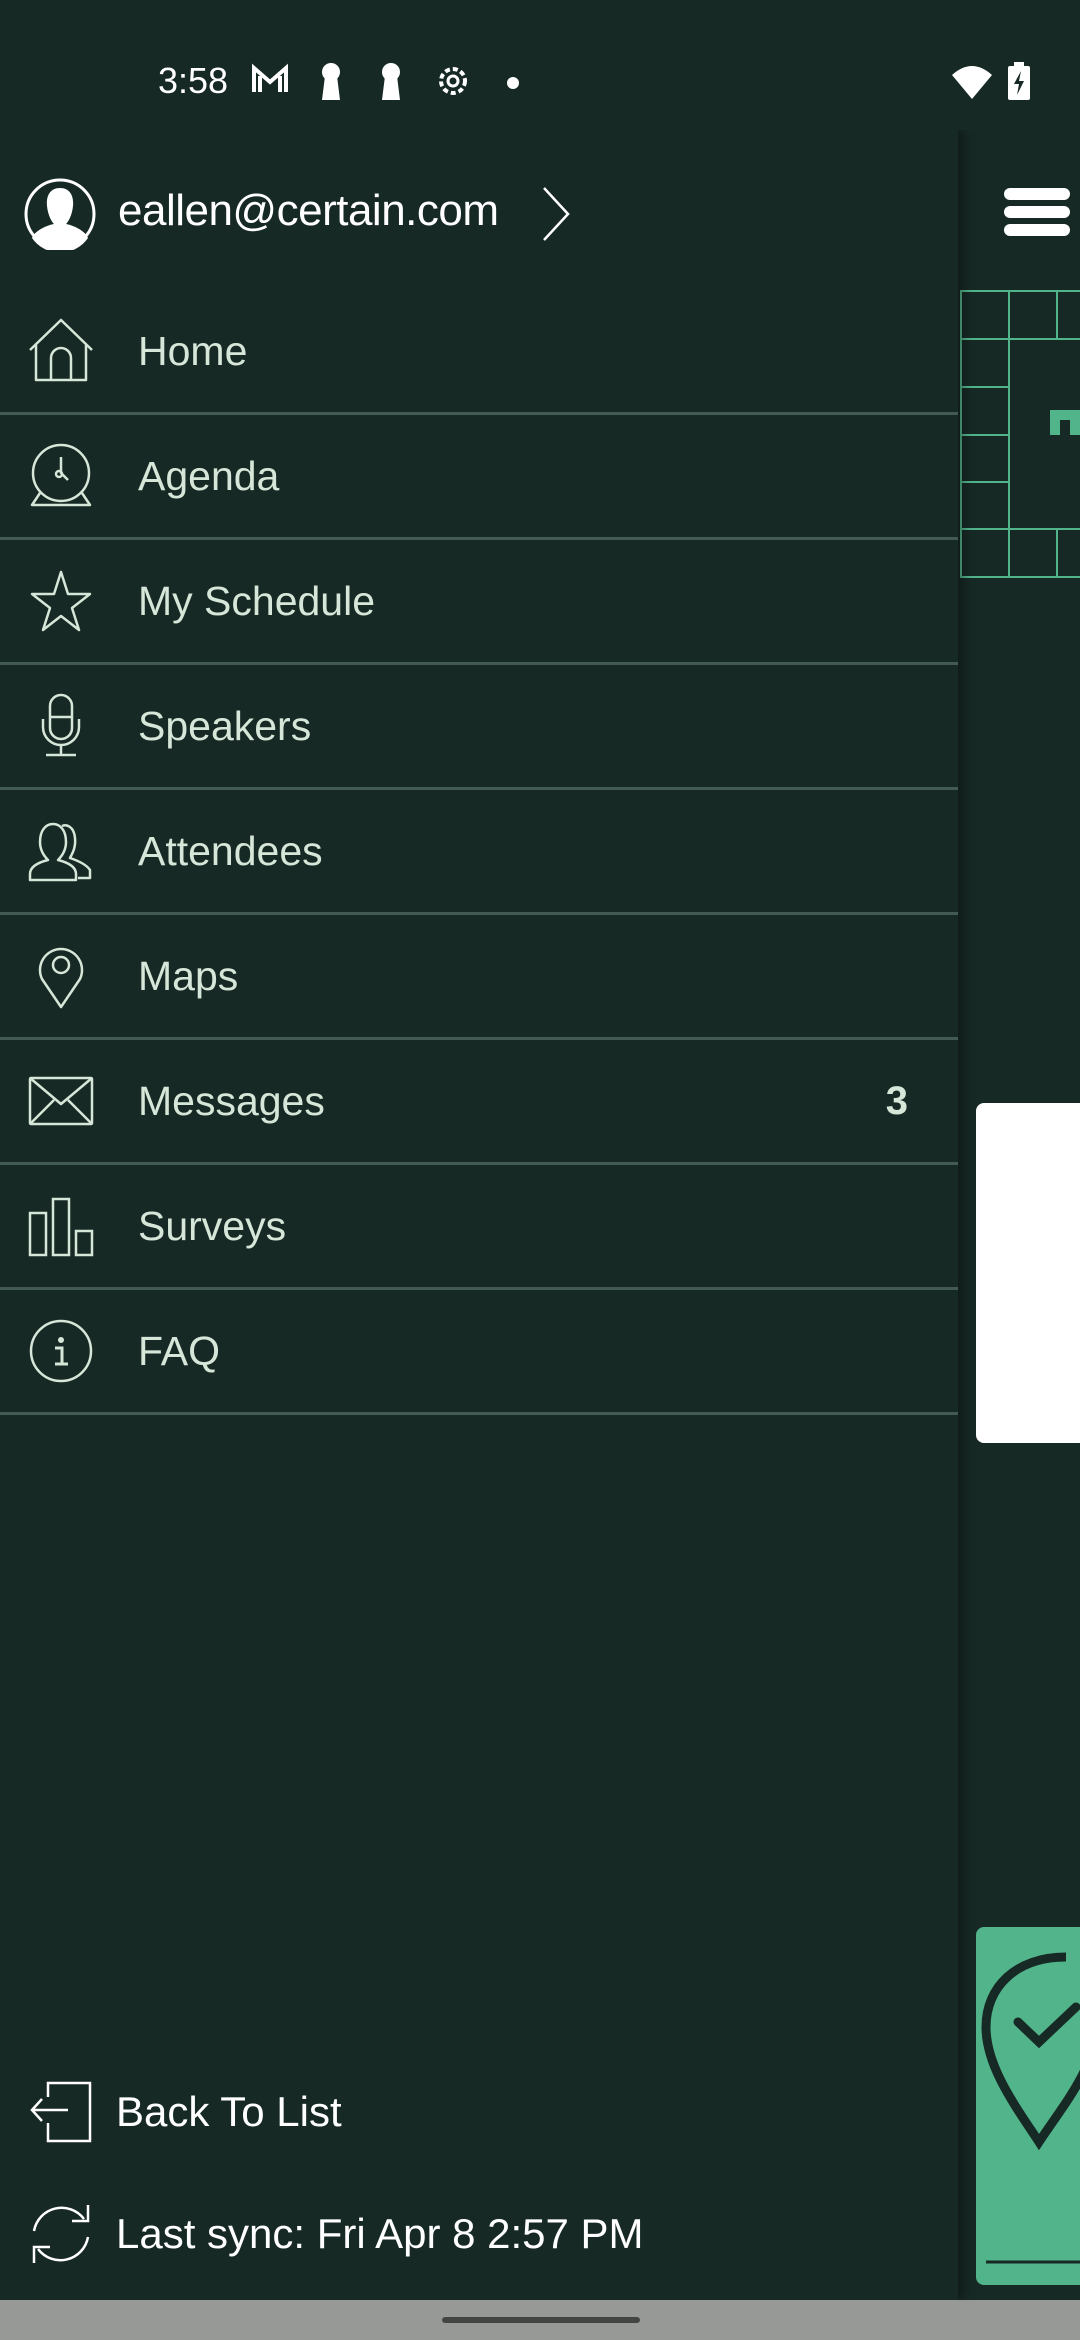 Image resolution: width=1080 pixels, height=2340 pixels. I want to click on nav-label: My Schedule, so click(257, 600).